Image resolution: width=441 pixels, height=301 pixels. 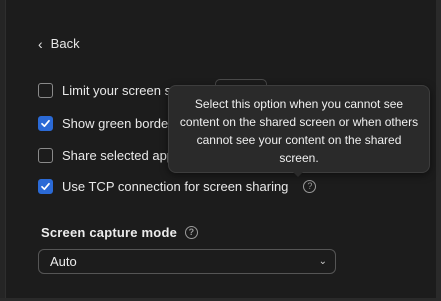 I want to click on option-use-tcp-connection: Use TCP connection for screen sharing ?, so click(x=177, y=186).